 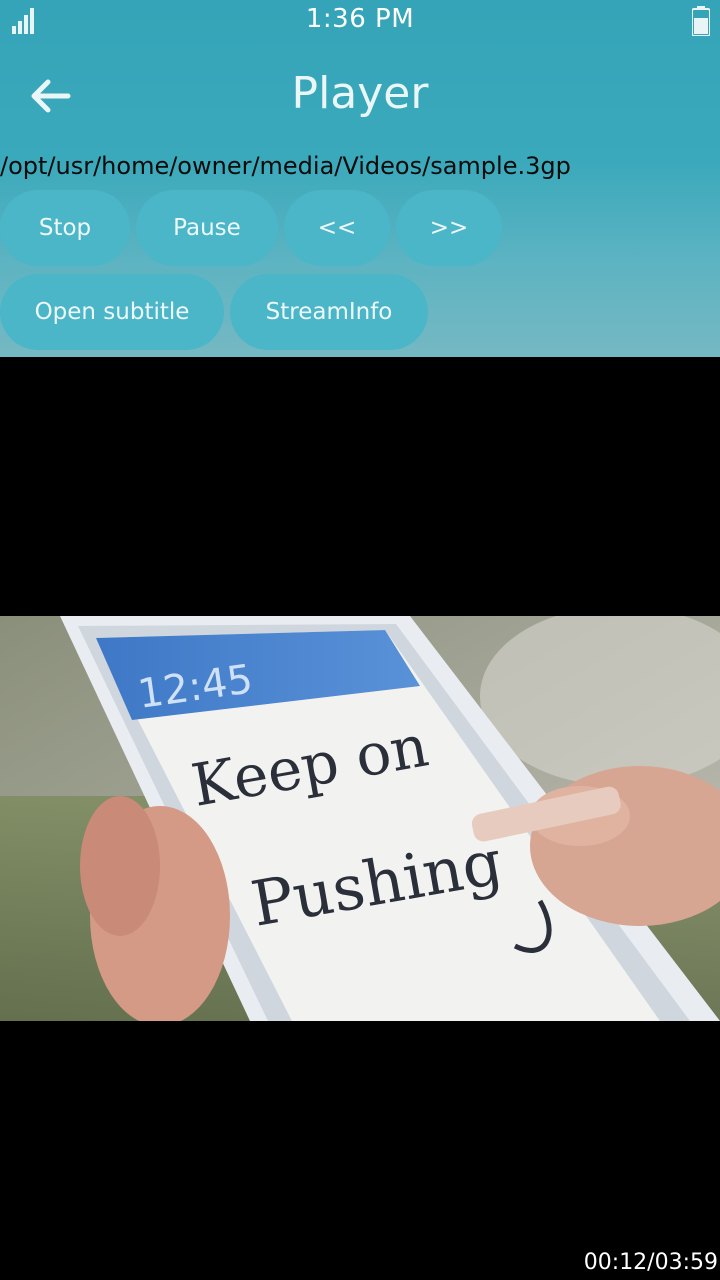 What do you see at coordinates (449, 228) in the screenshot?
I see `forward-button: >>` at bounding box center [449, 228].